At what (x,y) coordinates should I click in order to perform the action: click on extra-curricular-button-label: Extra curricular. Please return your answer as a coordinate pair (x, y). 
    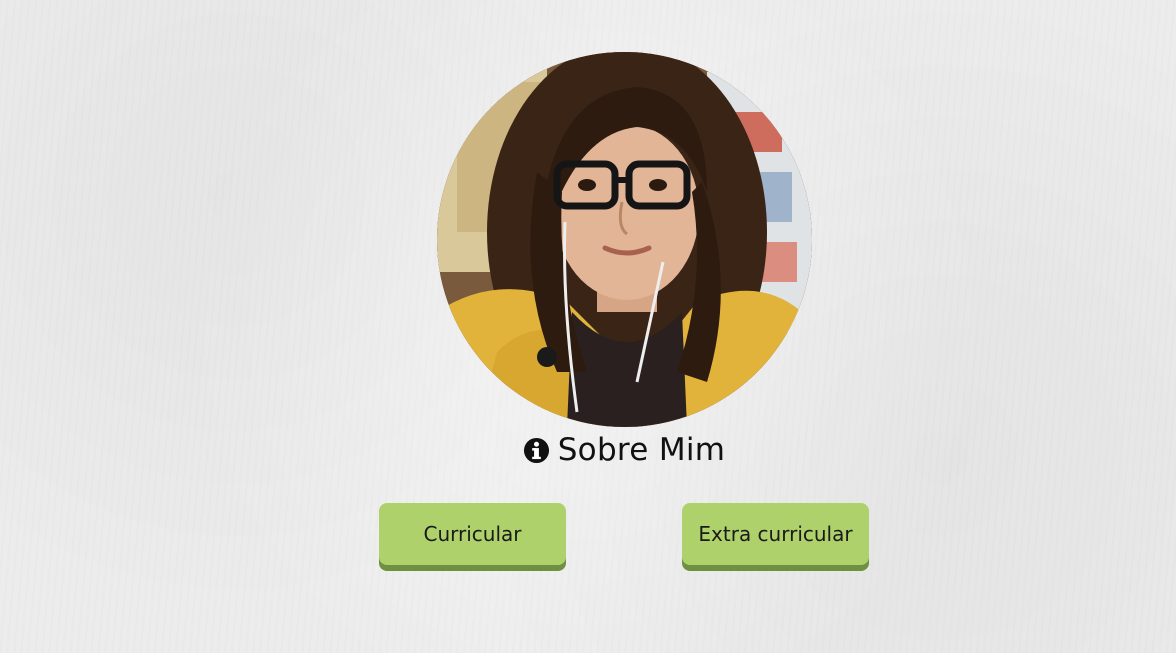
    Looking at the image, I should click on (775, 534).